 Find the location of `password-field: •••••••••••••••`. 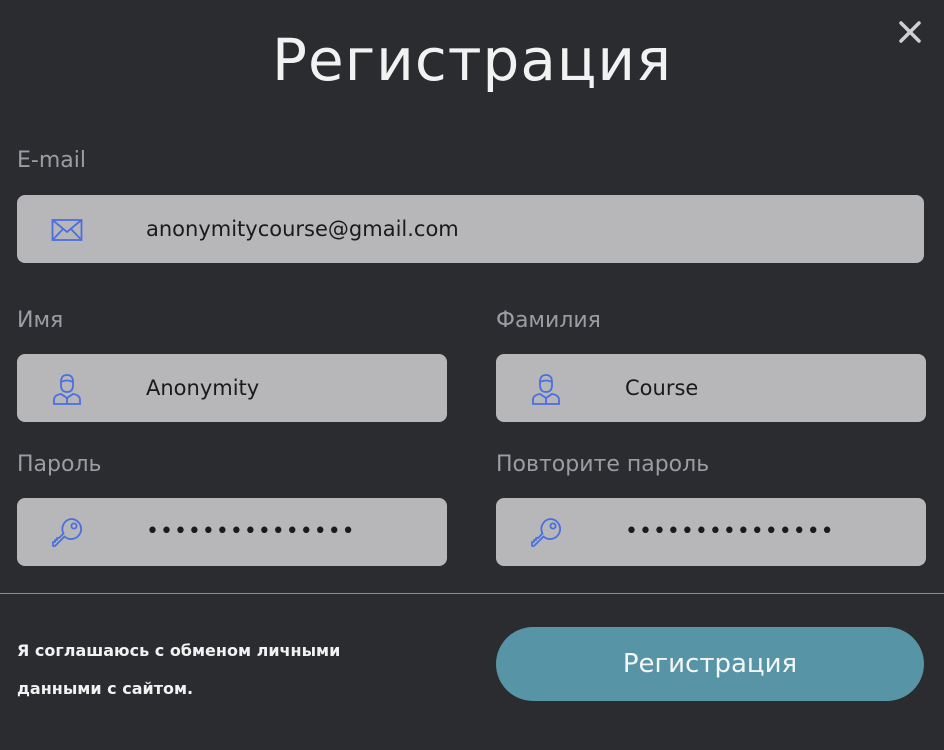

password-field: ••••••••••••••• is located at coordinates (232, 532).